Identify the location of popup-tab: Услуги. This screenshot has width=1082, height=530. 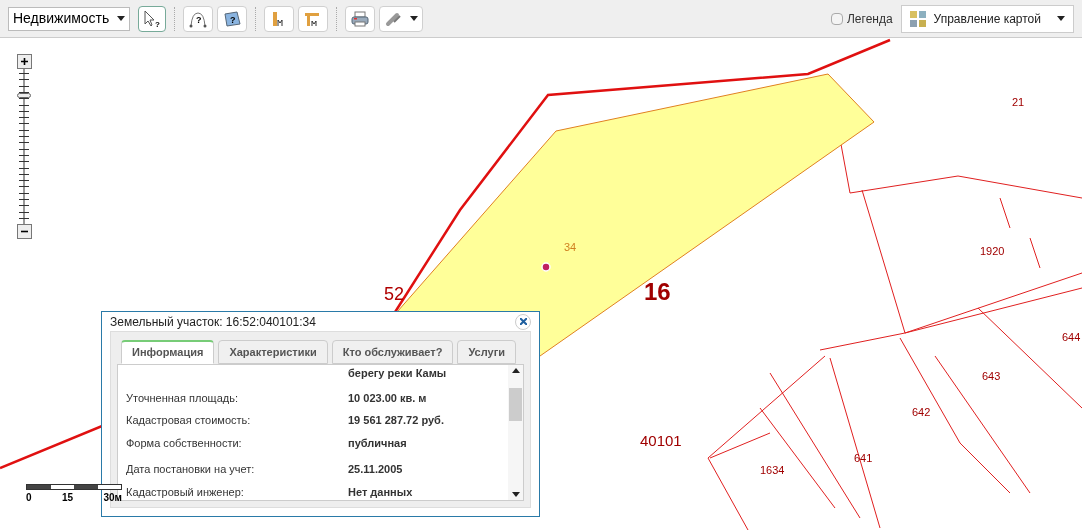
(486, 352).